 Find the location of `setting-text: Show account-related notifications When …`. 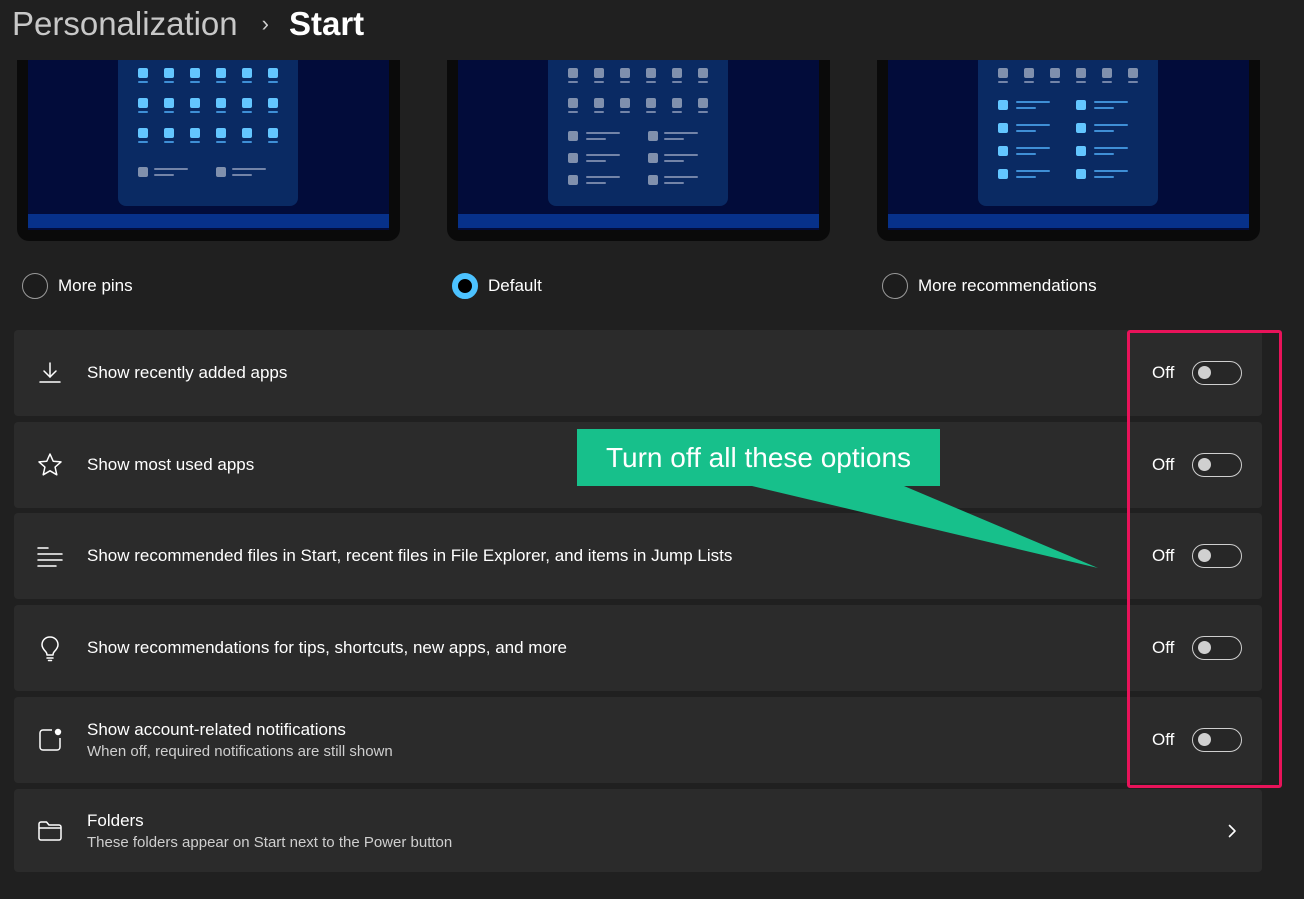

setting-text: Show account-related notifications When … is located at coordinates (240, 740).